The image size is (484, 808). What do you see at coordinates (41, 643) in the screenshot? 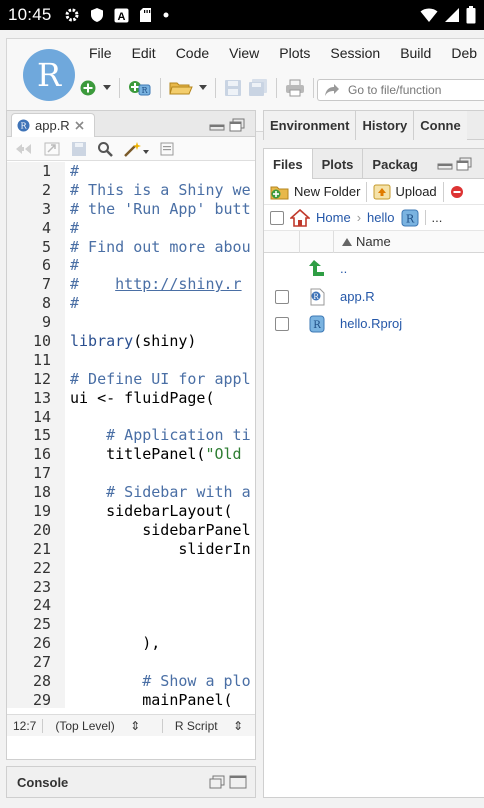
I see `line-number: 26` at bounding box center [41, 643].